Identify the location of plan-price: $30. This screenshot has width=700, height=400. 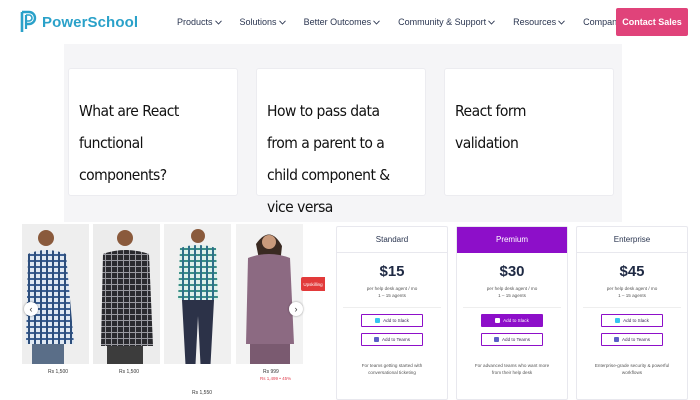
(512, 271).